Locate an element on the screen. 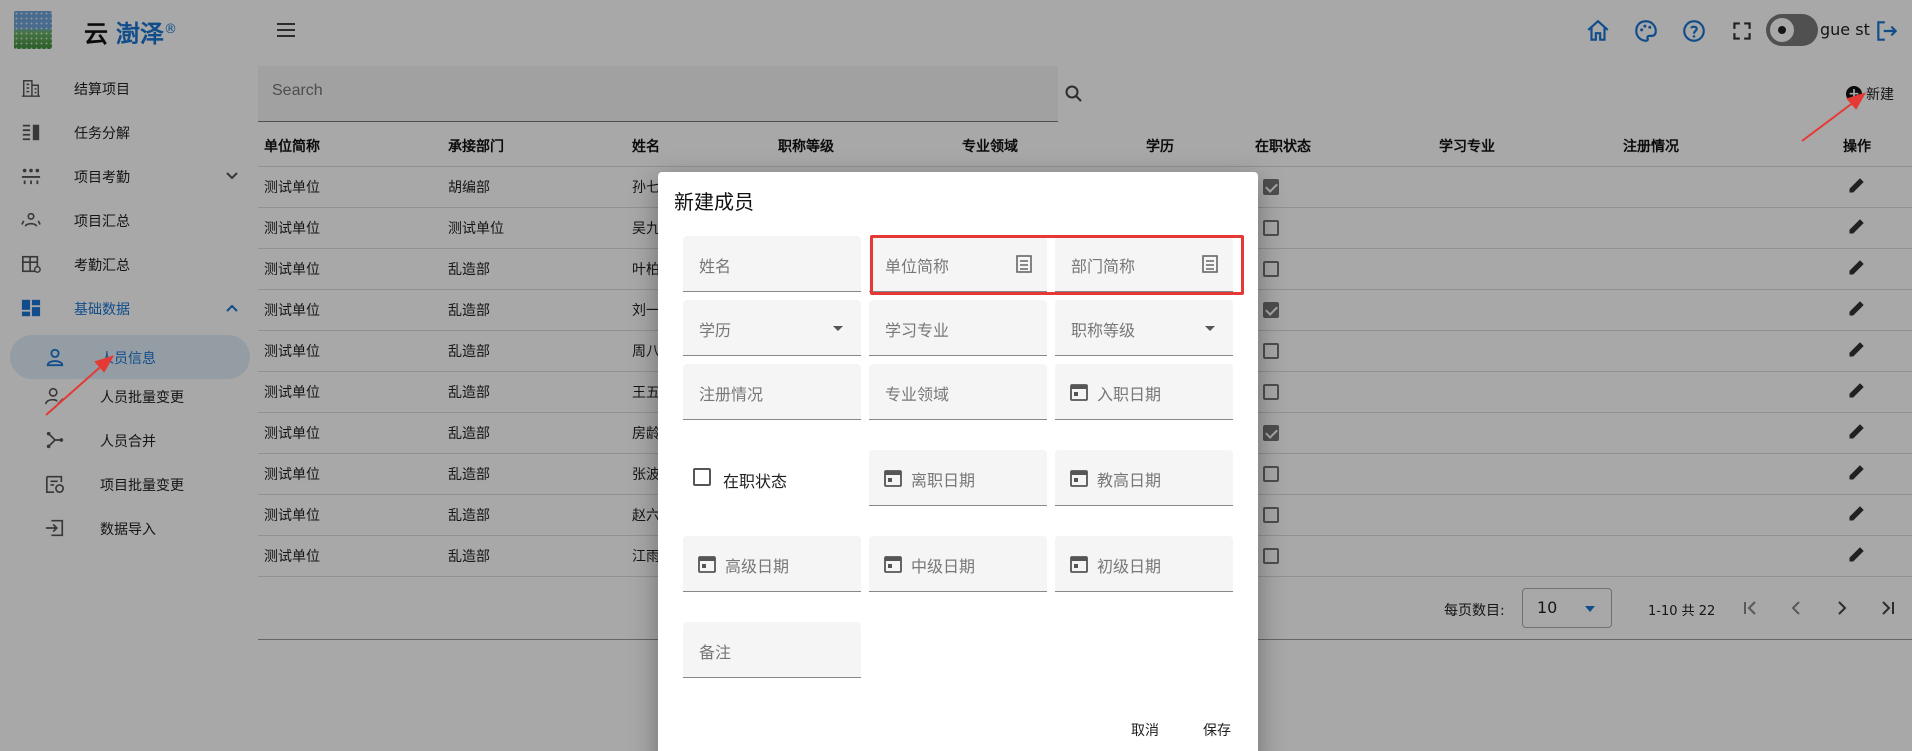  name-field: 姓名 is located at coordinates (772, 264).